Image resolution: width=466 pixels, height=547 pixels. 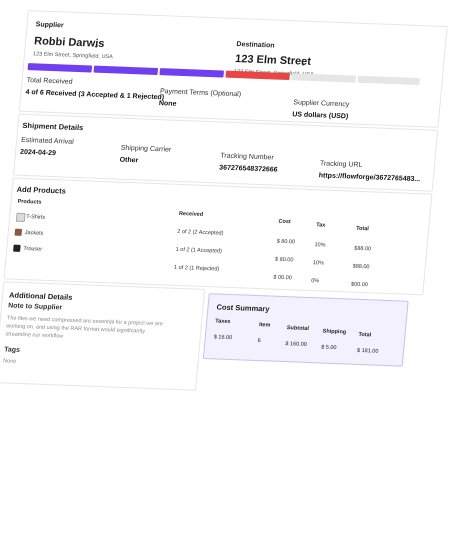 I want to click on currency-label: Supplier Currency, so click(x=321, y=104).